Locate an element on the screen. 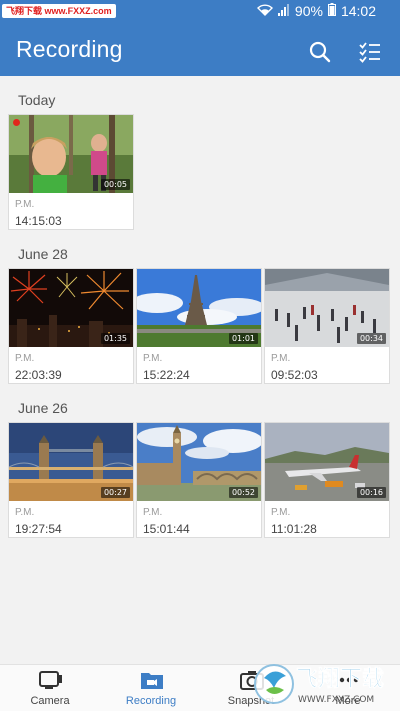  nav-label: Recording is located at coordinates (151, 701).